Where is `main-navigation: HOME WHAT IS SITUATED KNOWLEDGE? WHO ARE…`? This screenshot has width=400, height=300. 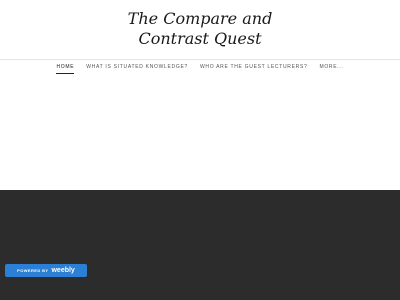
main-navigation: HOME WHAT IS SITUATED KNOWLEDGE? WHO ARE… is located at coordinates (200, 68).